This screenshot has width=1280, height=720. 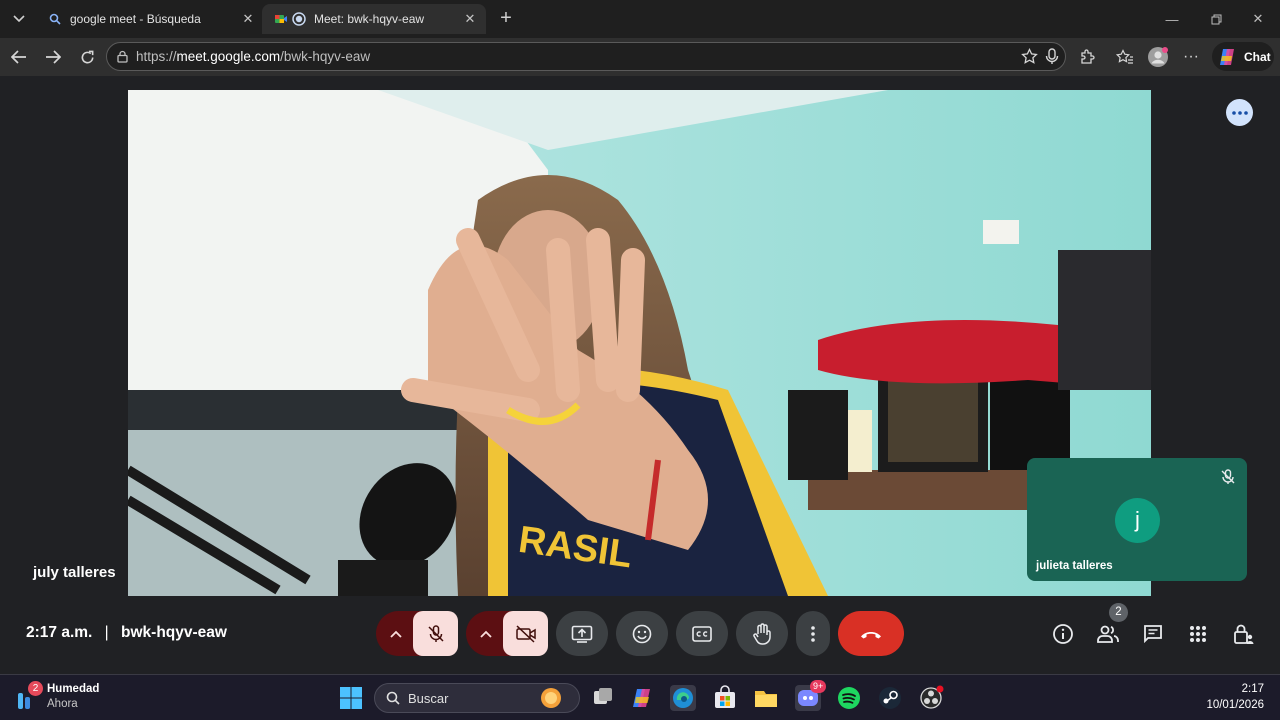 I want to click on raise-hand-button, so click(x=762, y=633).